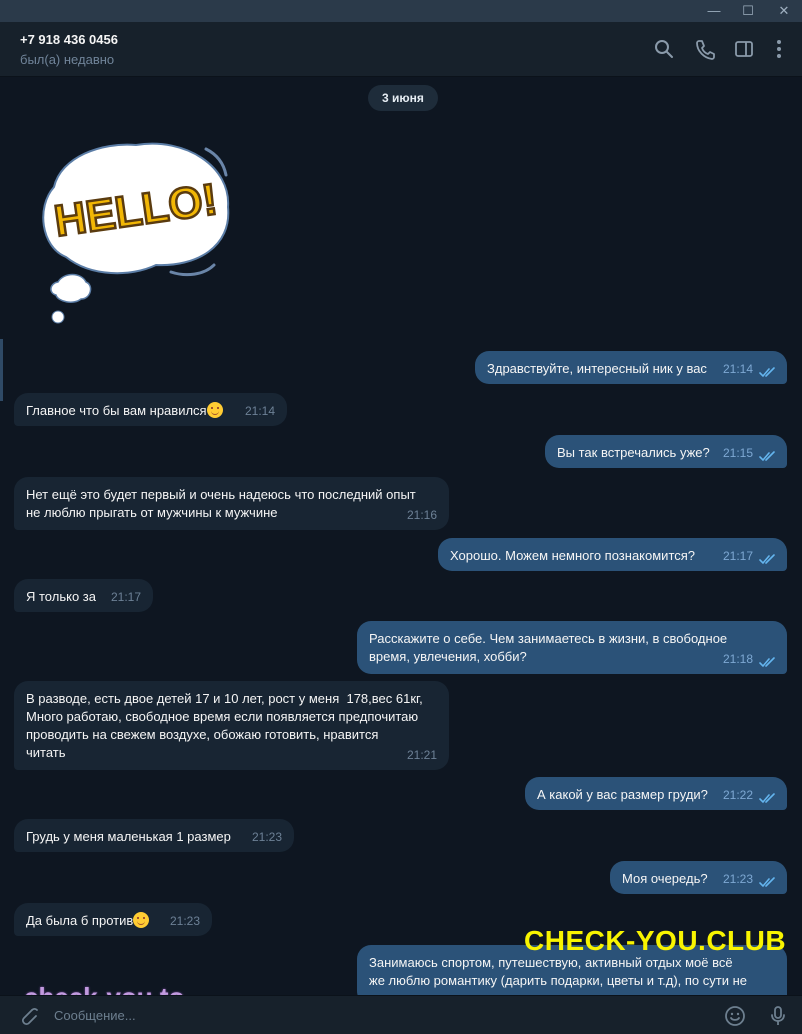 This screenshot has width=802, height=1034. I want to click on message-text: Грудь у меня маленькая 1 размер, so click(128, 836).